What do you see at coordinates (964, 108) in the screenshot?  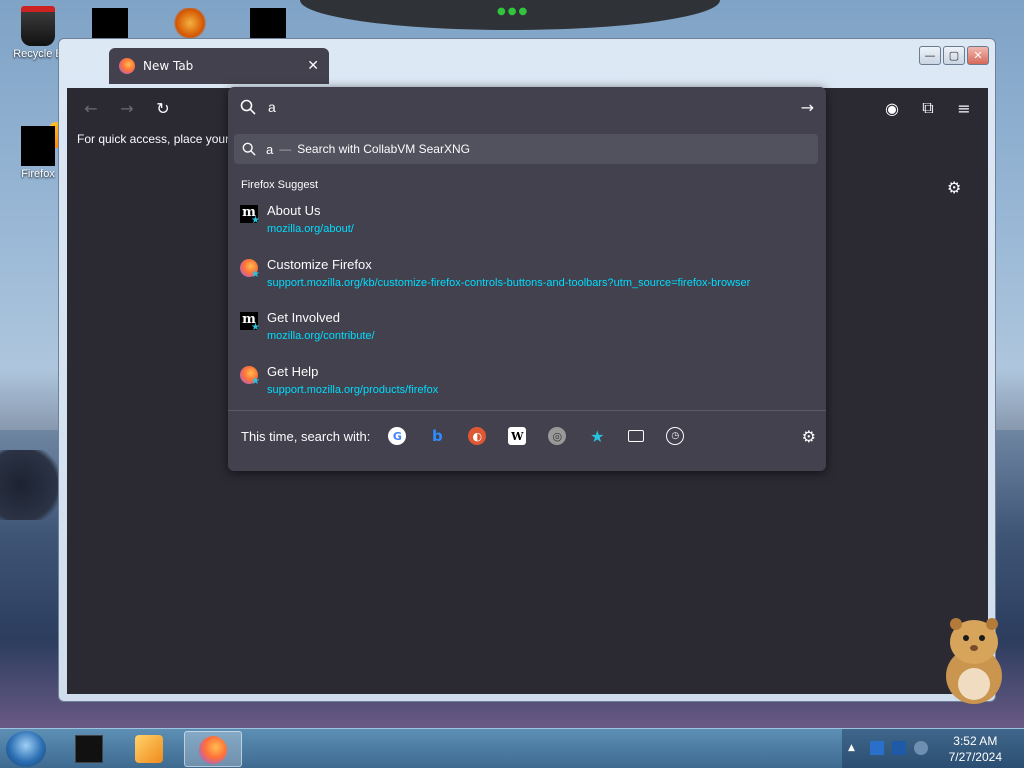 I see `menu-icon: ≡` at bounding box center [964, 108].